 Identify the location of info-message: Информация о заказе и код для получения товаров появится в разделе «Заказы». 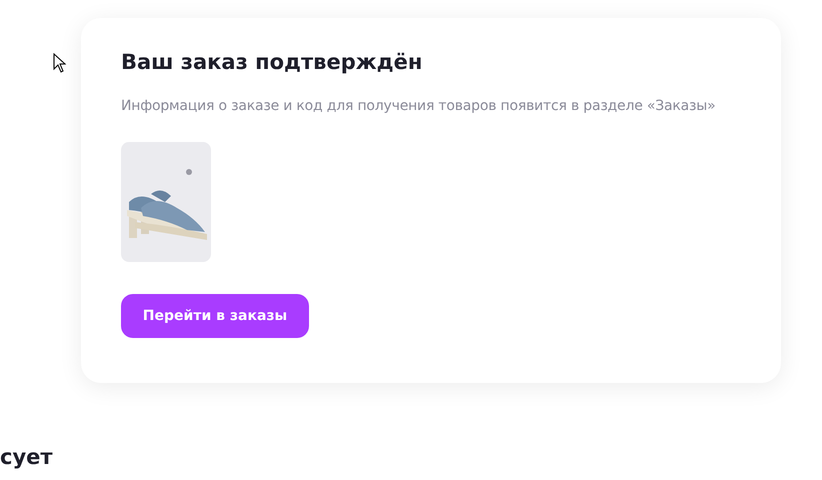
(418, 106).